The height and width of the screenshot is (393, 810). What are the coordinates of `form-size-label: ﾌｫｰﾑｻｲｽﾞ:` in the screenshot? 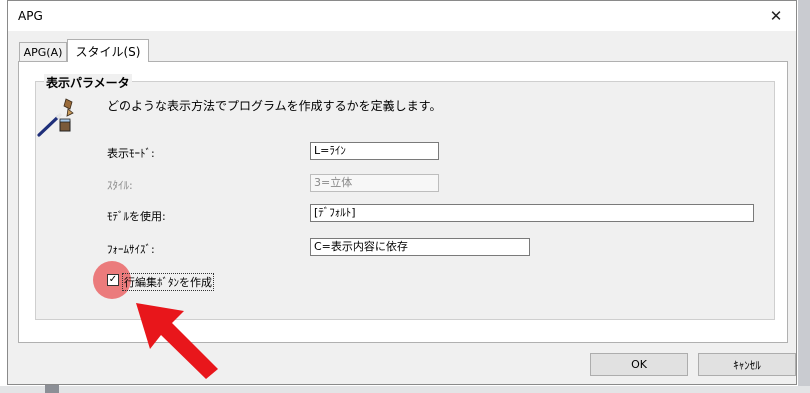 It's located at (131, 249).